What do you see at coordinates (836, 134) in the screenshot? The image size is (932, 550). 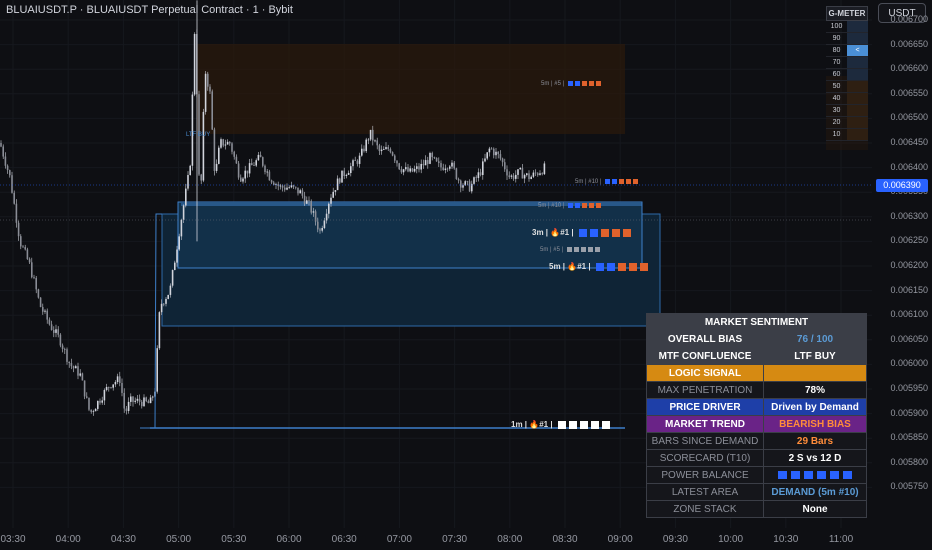 I see `g-meter-level: 10` at bounding box center [836, 134].